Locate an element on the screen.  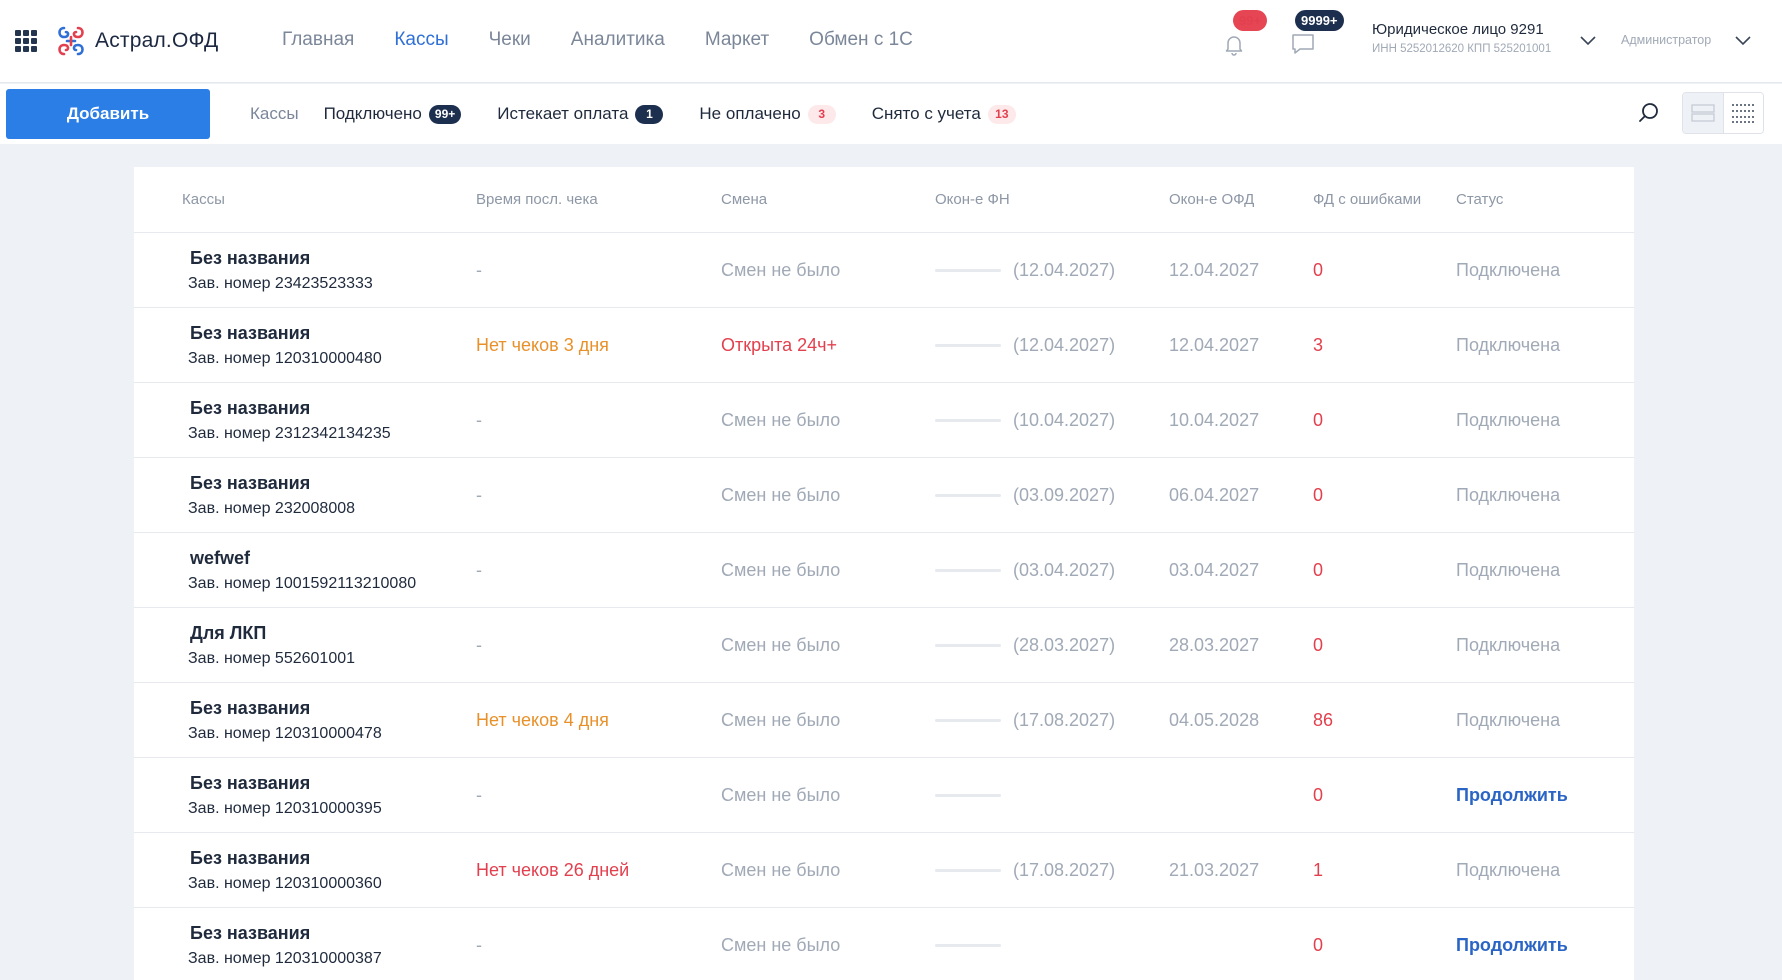
ofd-end-date: 04.05.2028 is located at coordinates (1214, 720).